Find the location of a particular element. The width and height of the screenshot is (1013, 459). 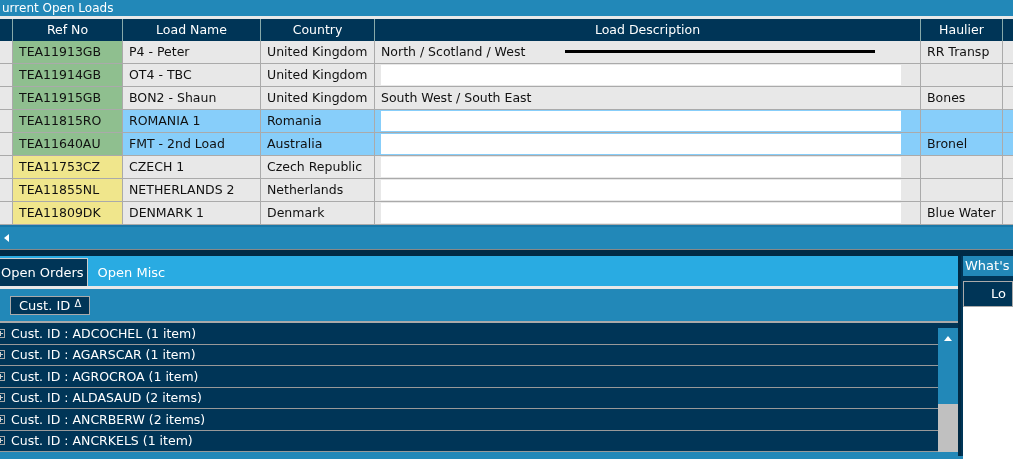

panel-title: What's is located at coordinates (988, 266).